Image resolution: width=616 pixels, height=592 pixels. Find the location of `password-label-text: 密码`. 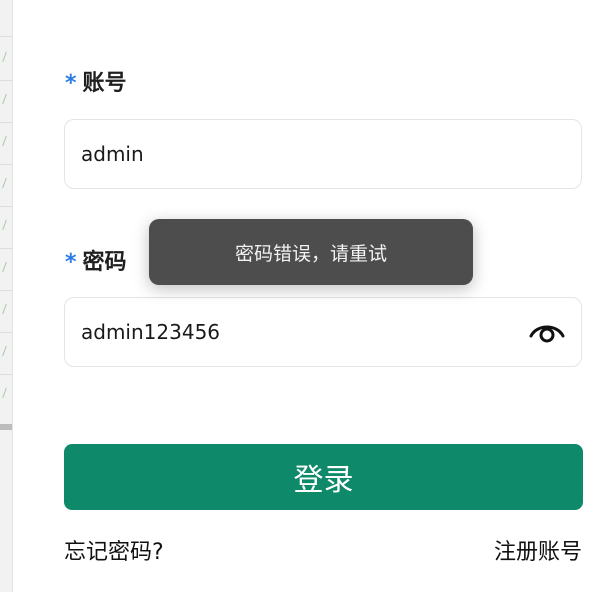

password-label-text: 密码 is located at coordinates (104, 262).